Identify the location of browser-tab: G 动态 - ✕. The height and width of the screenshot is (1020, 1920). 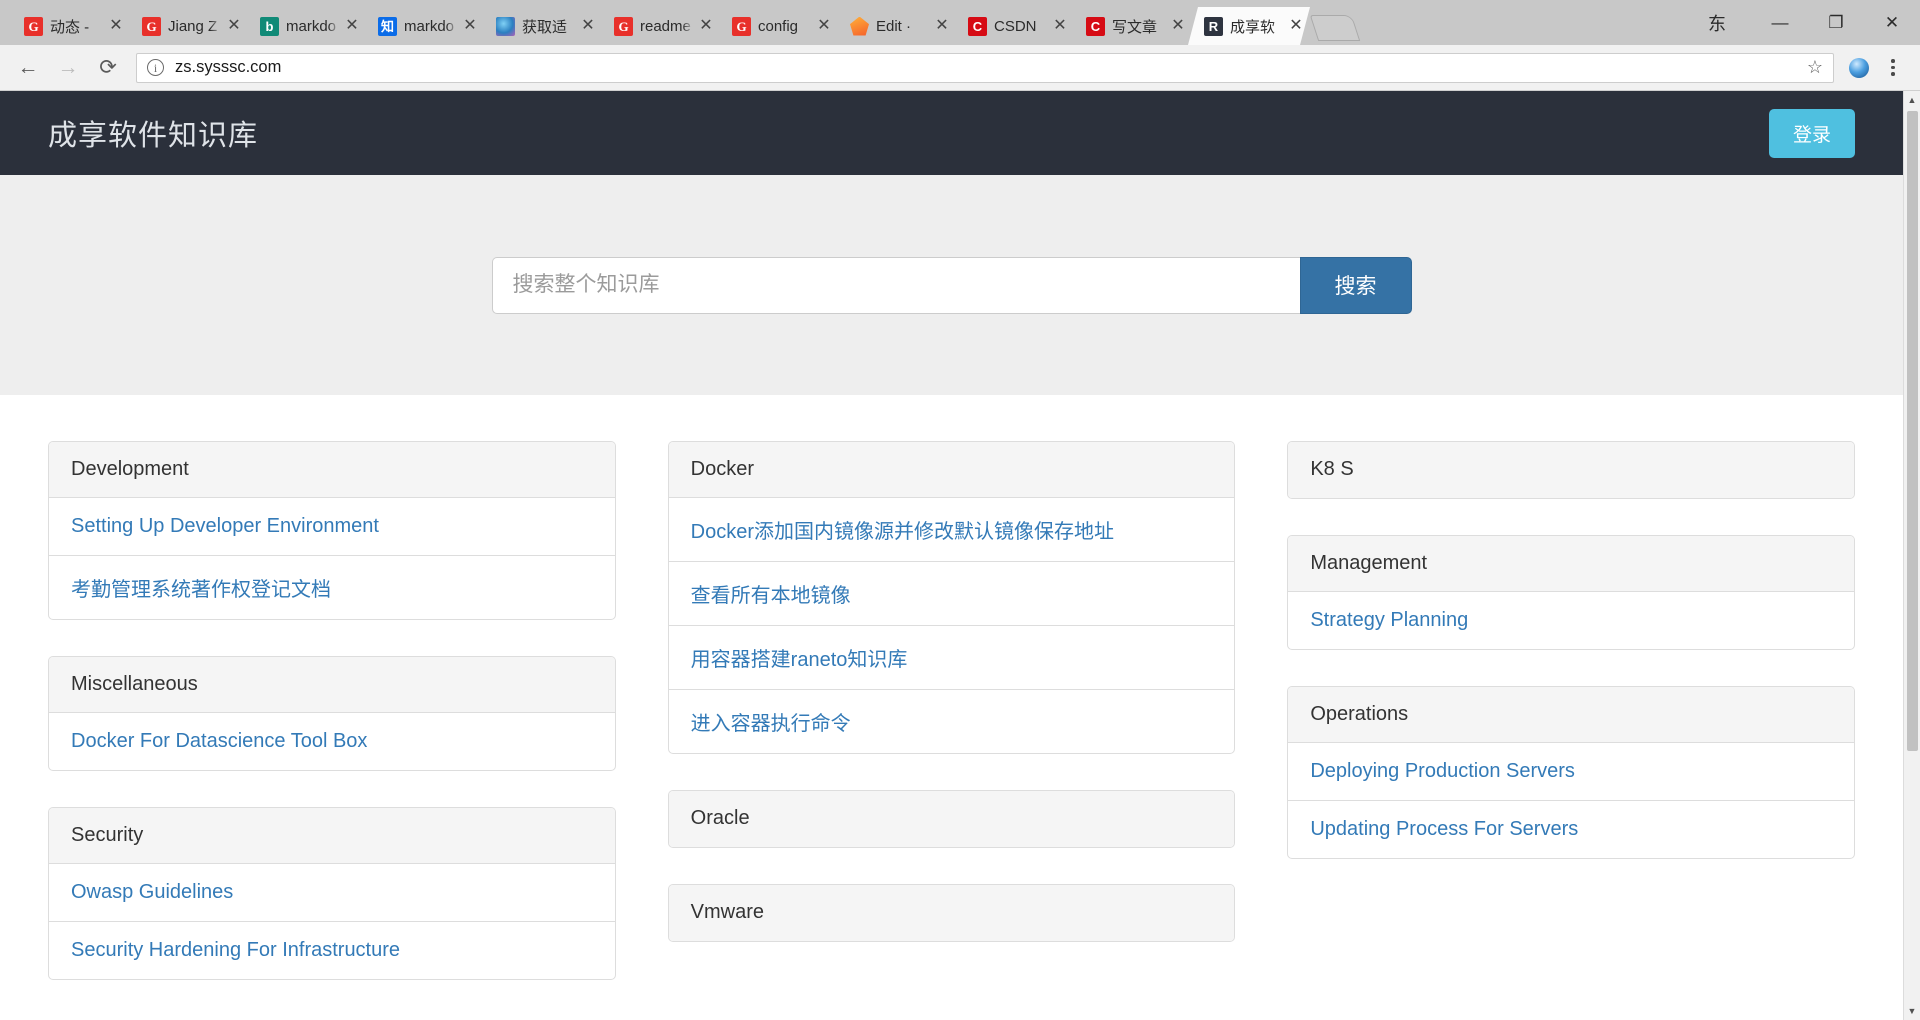
(69, 26).